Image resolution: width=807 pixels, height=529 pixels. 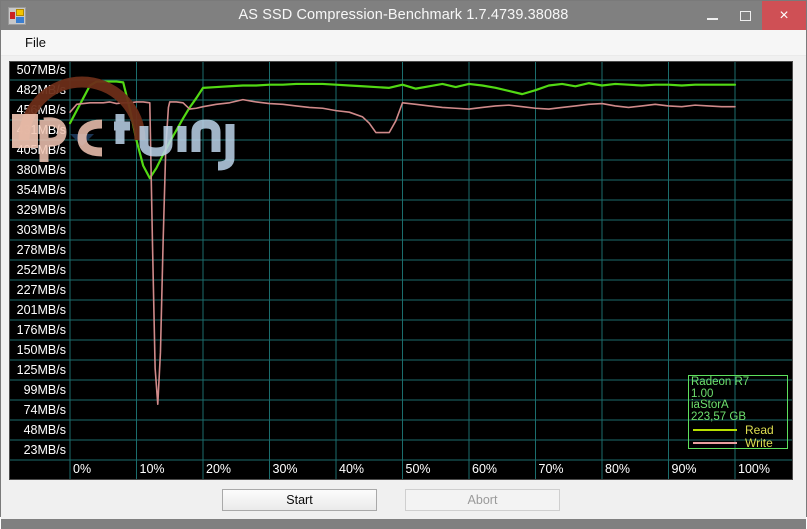 I want to click on close-icon: ×, so click(x=784, y=15).